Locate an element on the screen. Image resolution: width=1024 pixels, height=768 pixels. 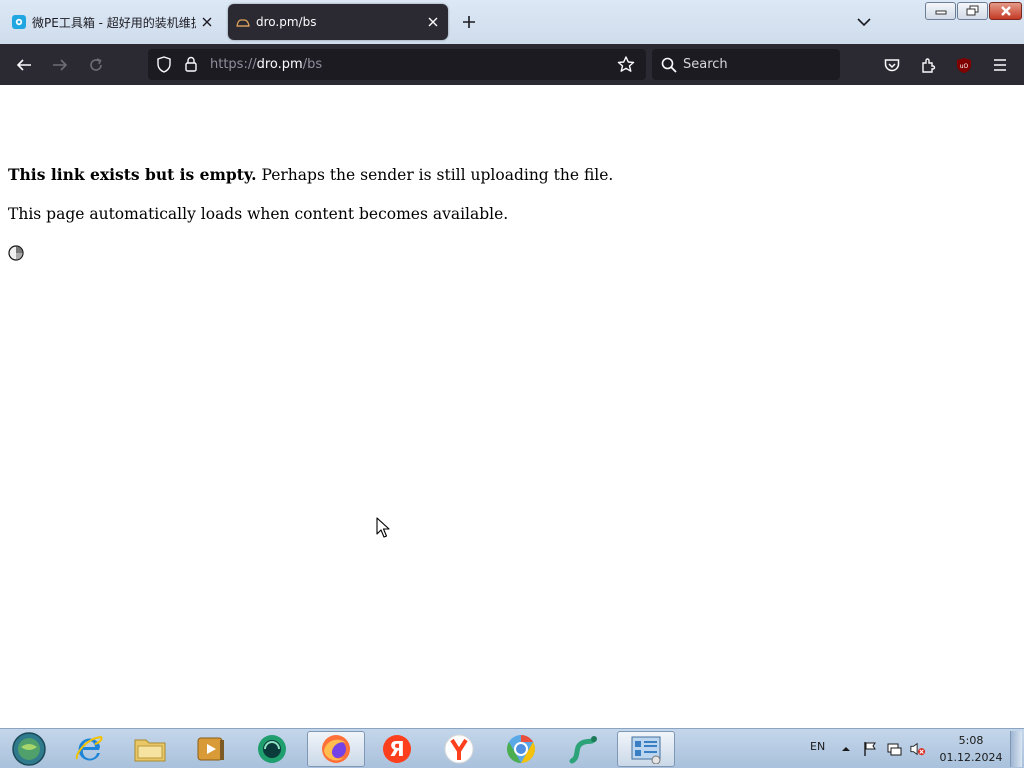
taskbar-file-explorer is located at coordinates (150, 749).